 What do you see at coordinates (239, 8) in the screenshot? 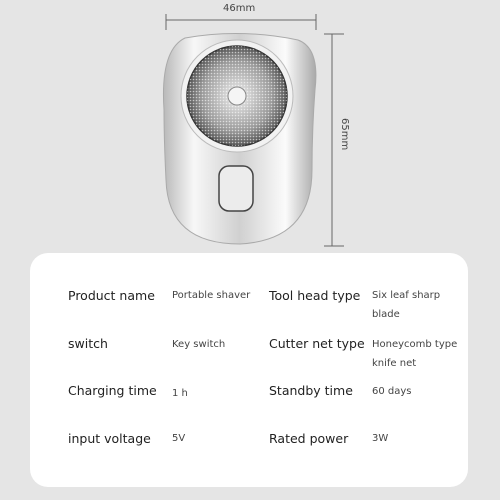
I see `width-label: 46mm` at bounding box center [239, 8].